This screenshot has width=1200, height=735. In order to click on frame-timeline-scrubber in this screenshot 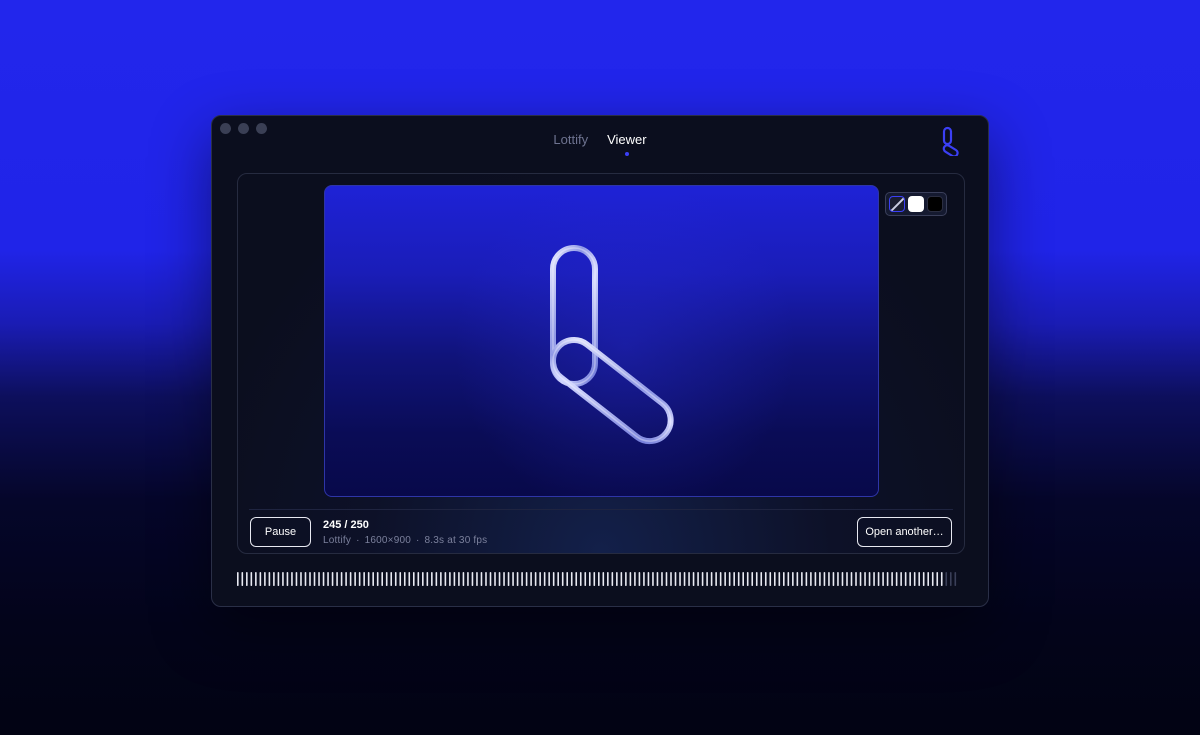, I will do `click(598, 579)`.